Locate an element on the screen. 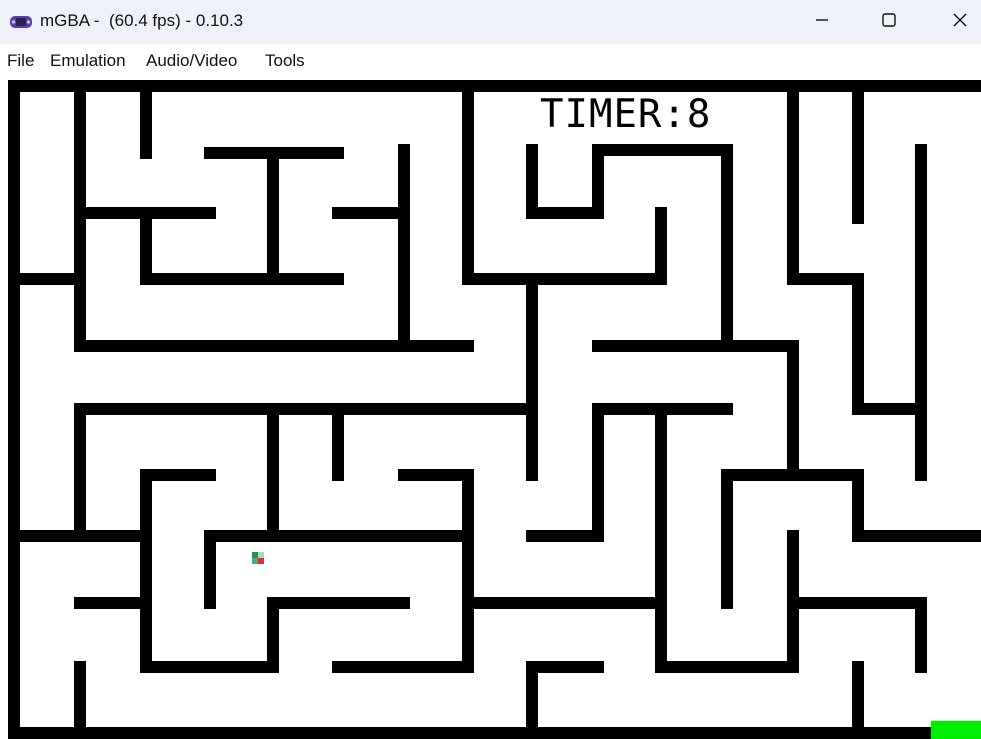 The height and width of the screenshot is (739, 981). menu-tools: Tools is located at coordinates (285, 61).